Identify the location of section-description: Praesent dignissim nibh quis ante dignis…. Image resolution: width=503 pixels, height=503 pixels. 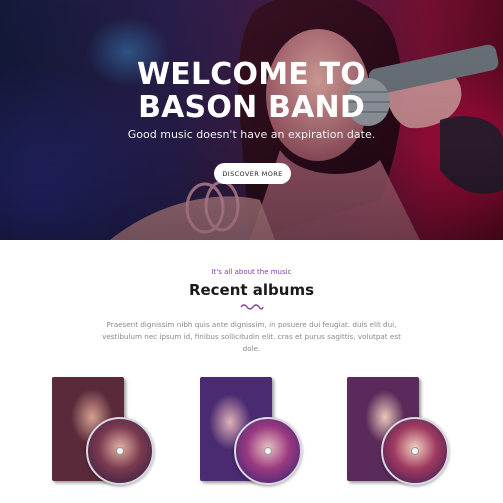
(251, 336).